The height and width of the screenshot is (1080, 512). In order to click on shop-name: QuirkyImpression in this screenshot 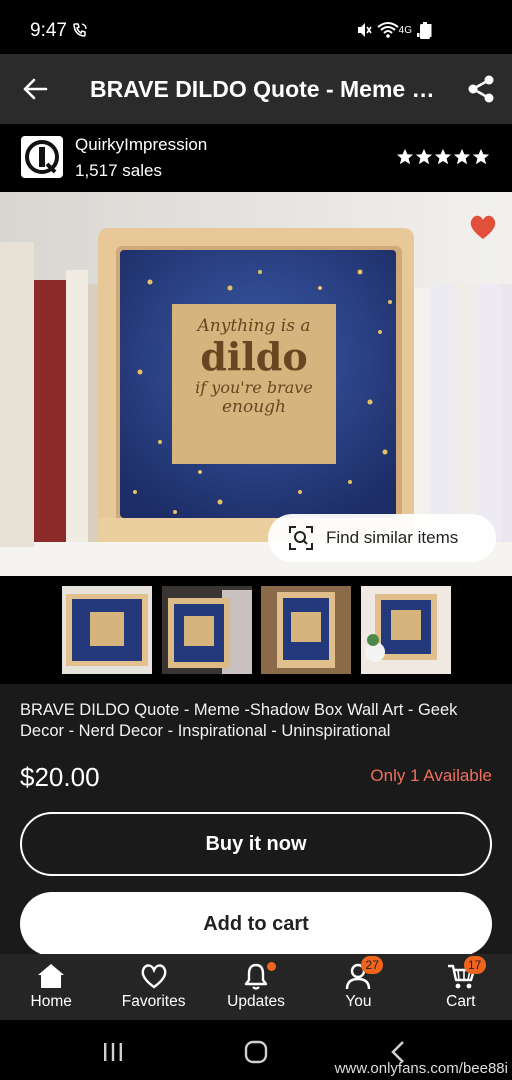, I will do `click(141, 145)`.